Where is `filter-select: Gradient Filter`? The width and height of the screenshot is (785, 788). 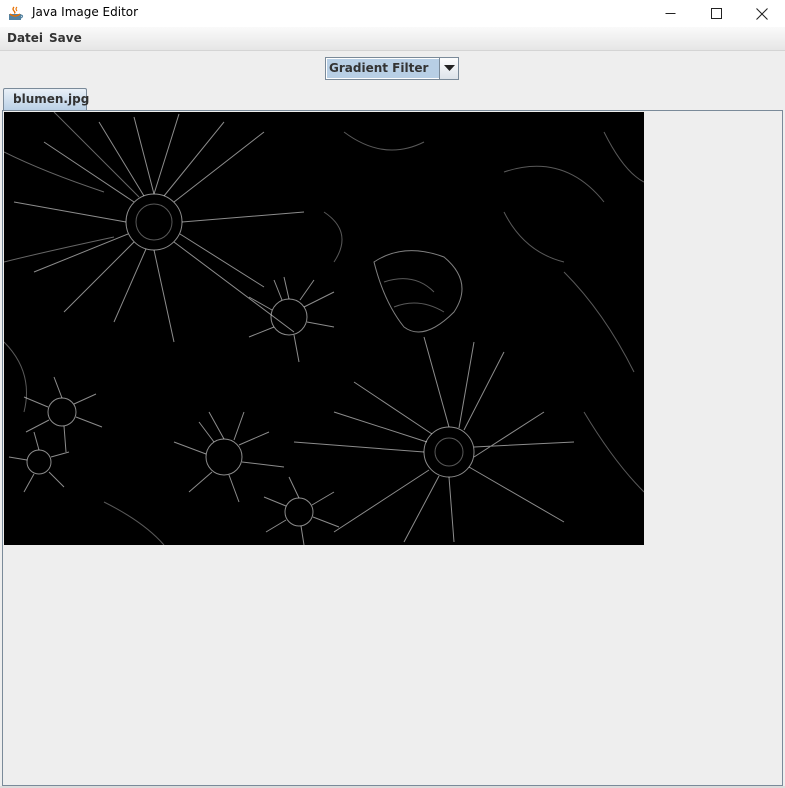
filter-select: Gradient Filter is located at coordinates (392, 68).